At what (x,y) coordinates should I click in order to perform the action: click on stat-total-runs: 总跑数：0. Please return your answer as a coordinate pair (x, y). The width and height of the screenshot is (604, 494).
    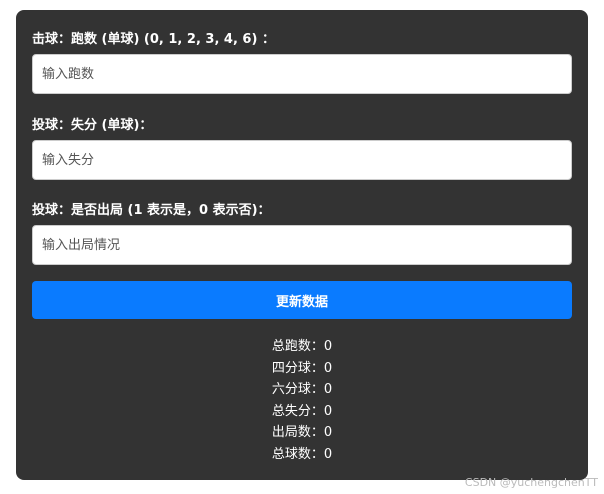
    Looking at the image, I should click on (302, 347).